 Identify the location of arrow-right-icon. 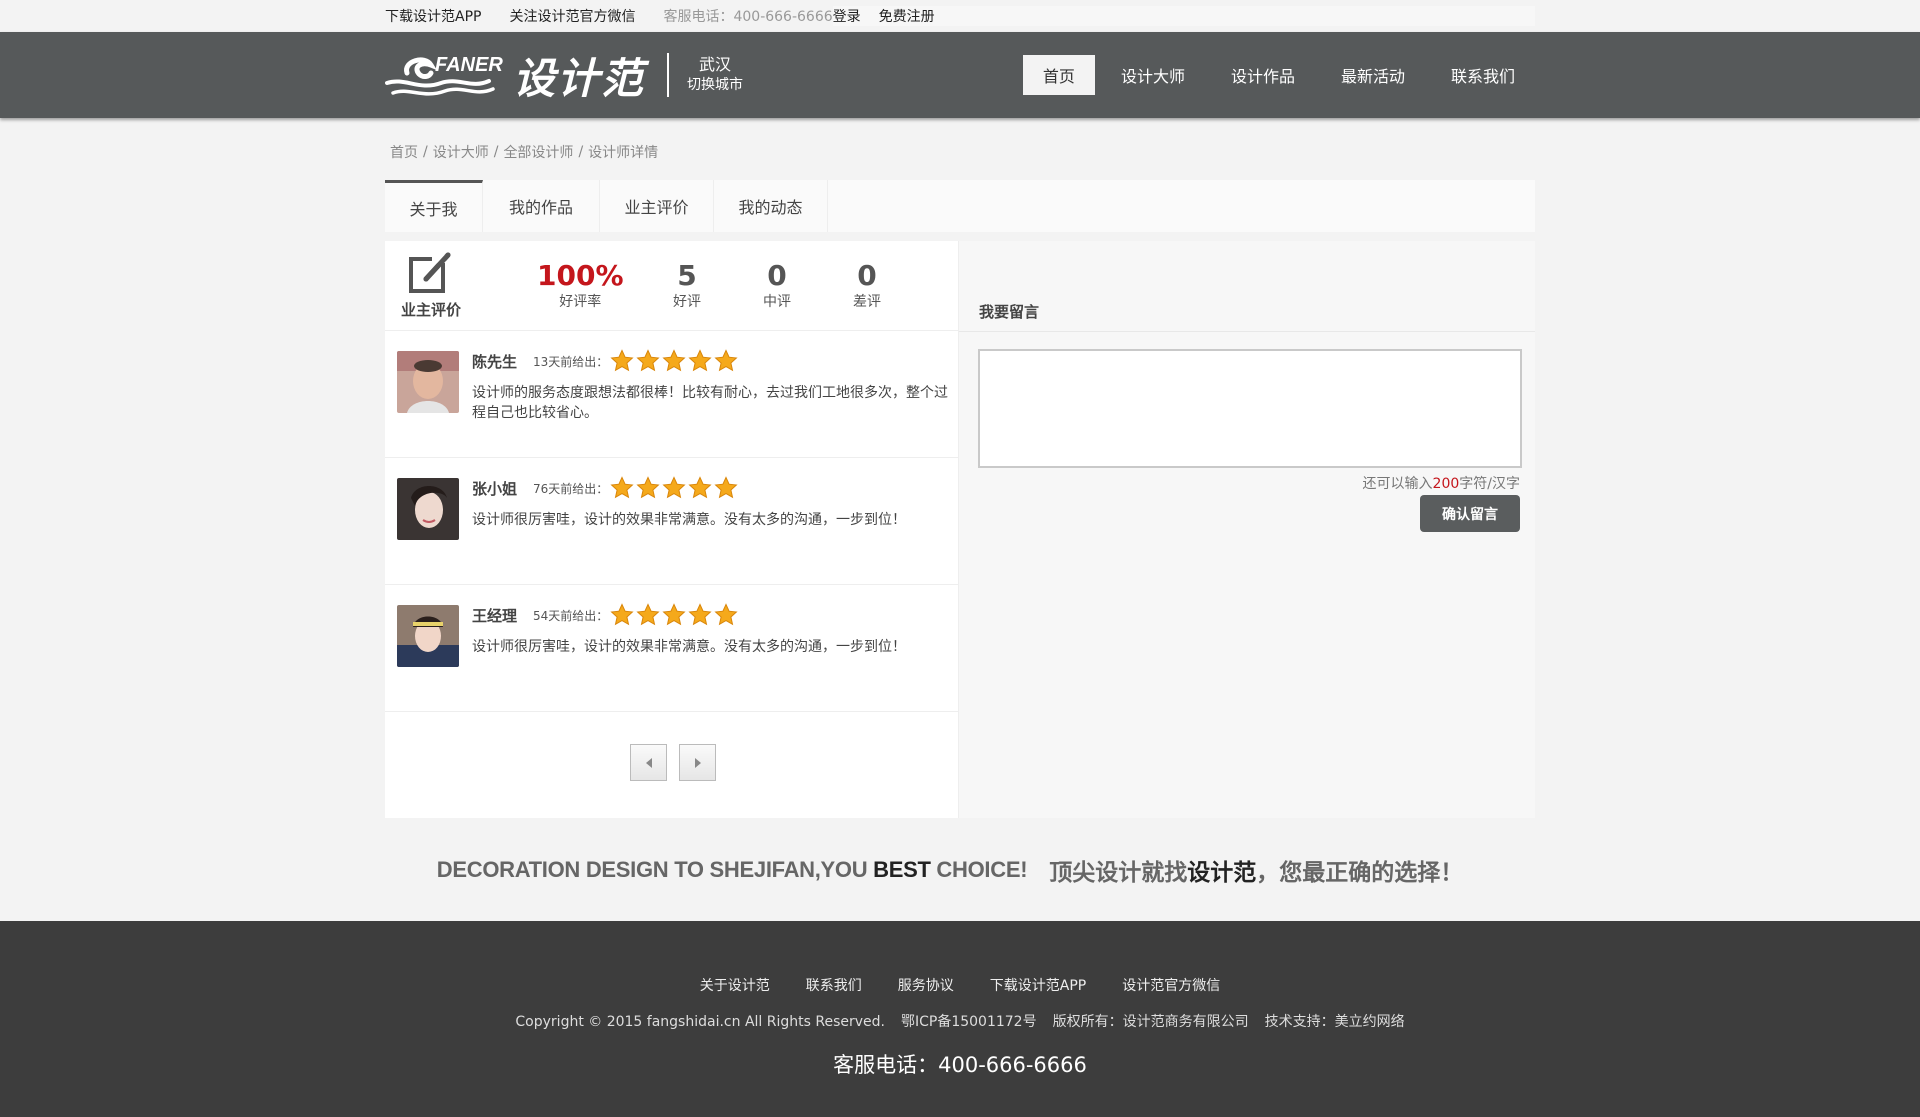
(697, 762).